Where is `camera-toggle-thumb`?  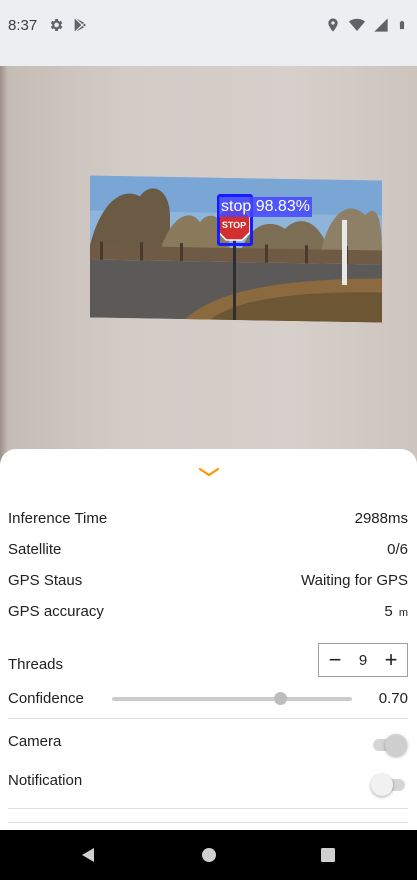
camera-toggle-thumb is located at coordinates (396, 745).